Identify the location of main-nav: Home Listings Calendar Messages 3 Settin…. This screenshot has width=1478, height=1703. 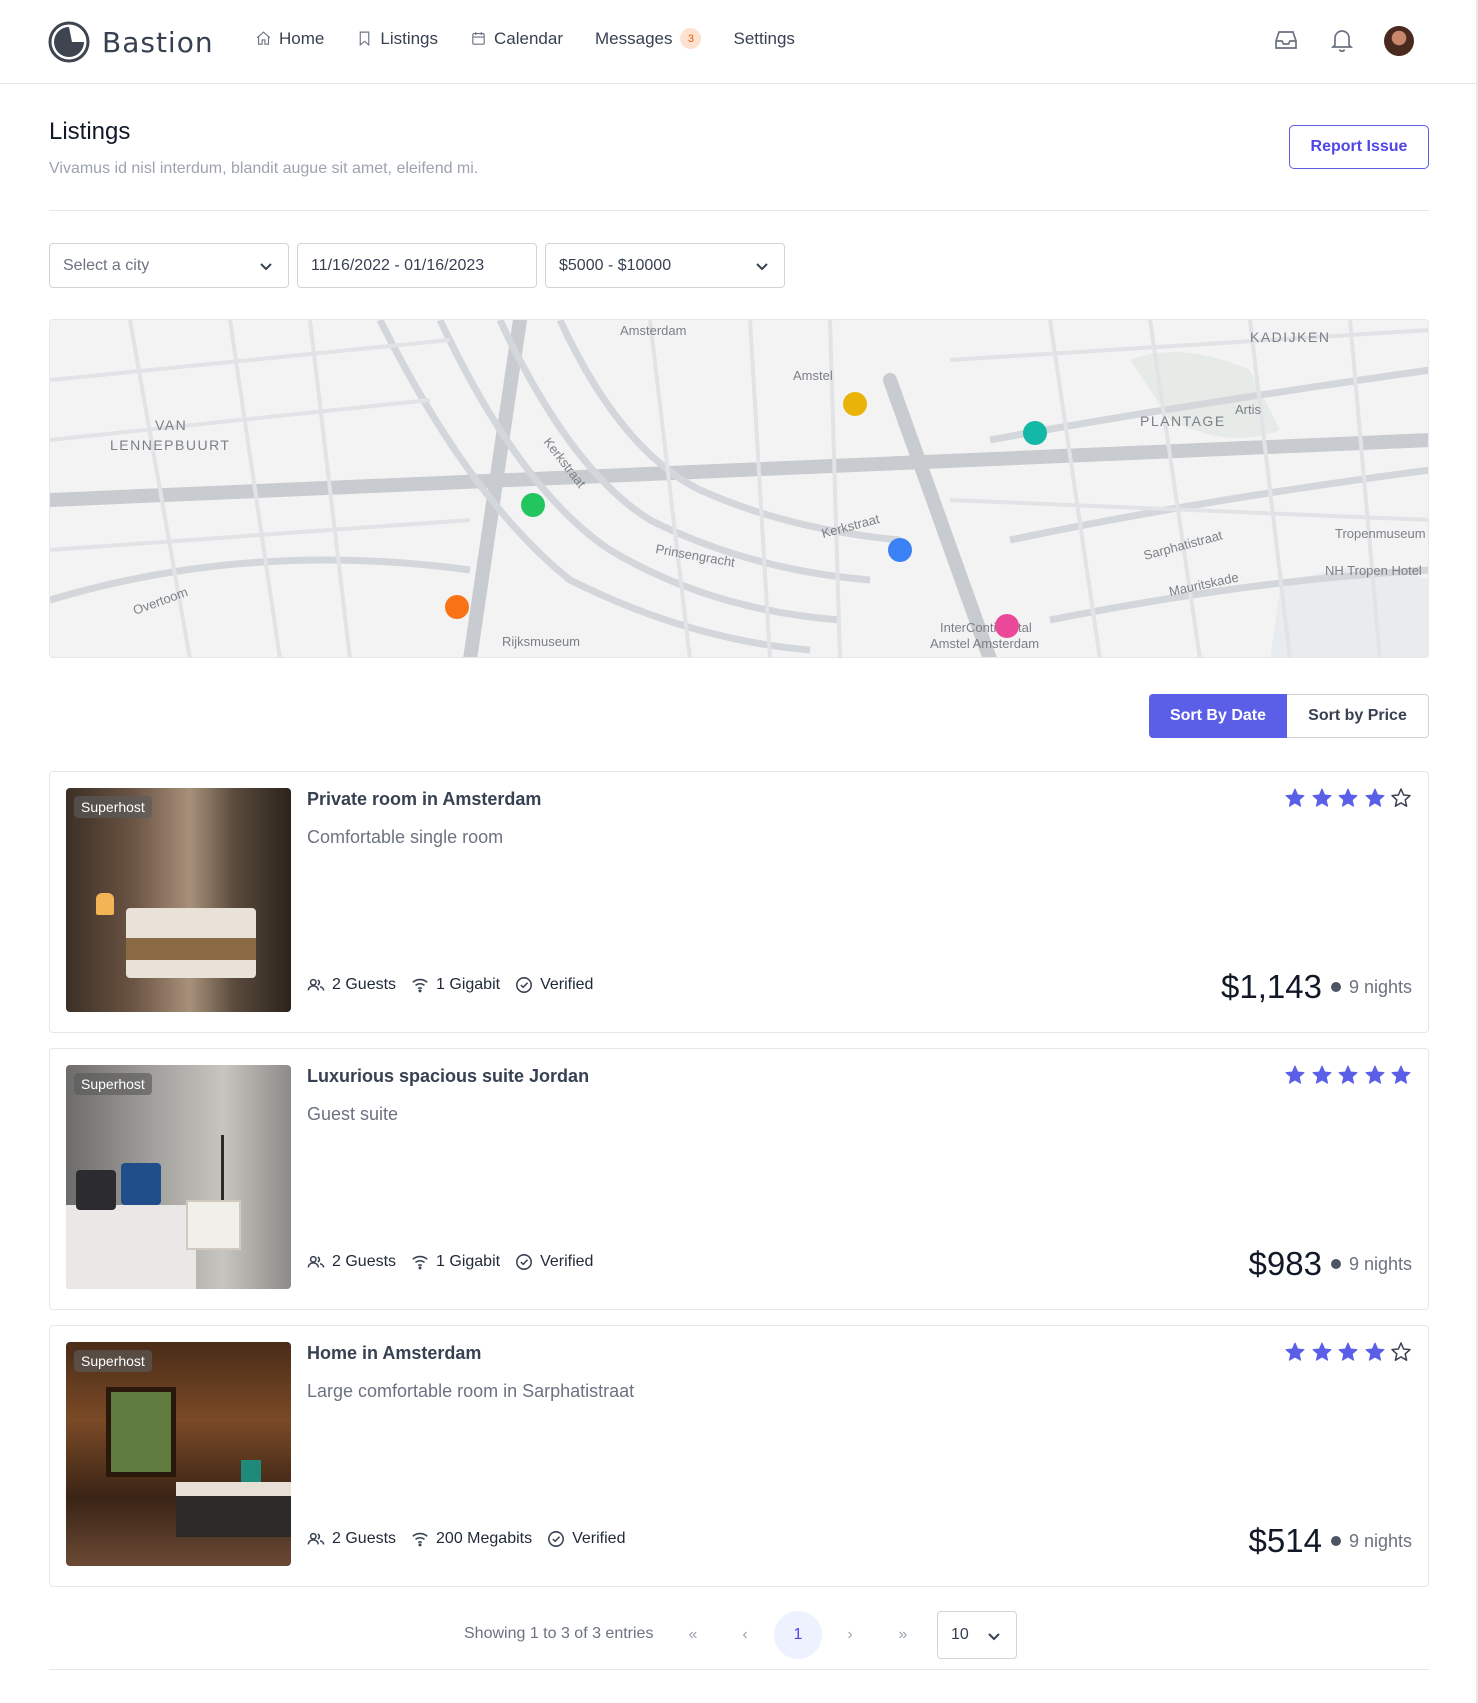
(541, 38).